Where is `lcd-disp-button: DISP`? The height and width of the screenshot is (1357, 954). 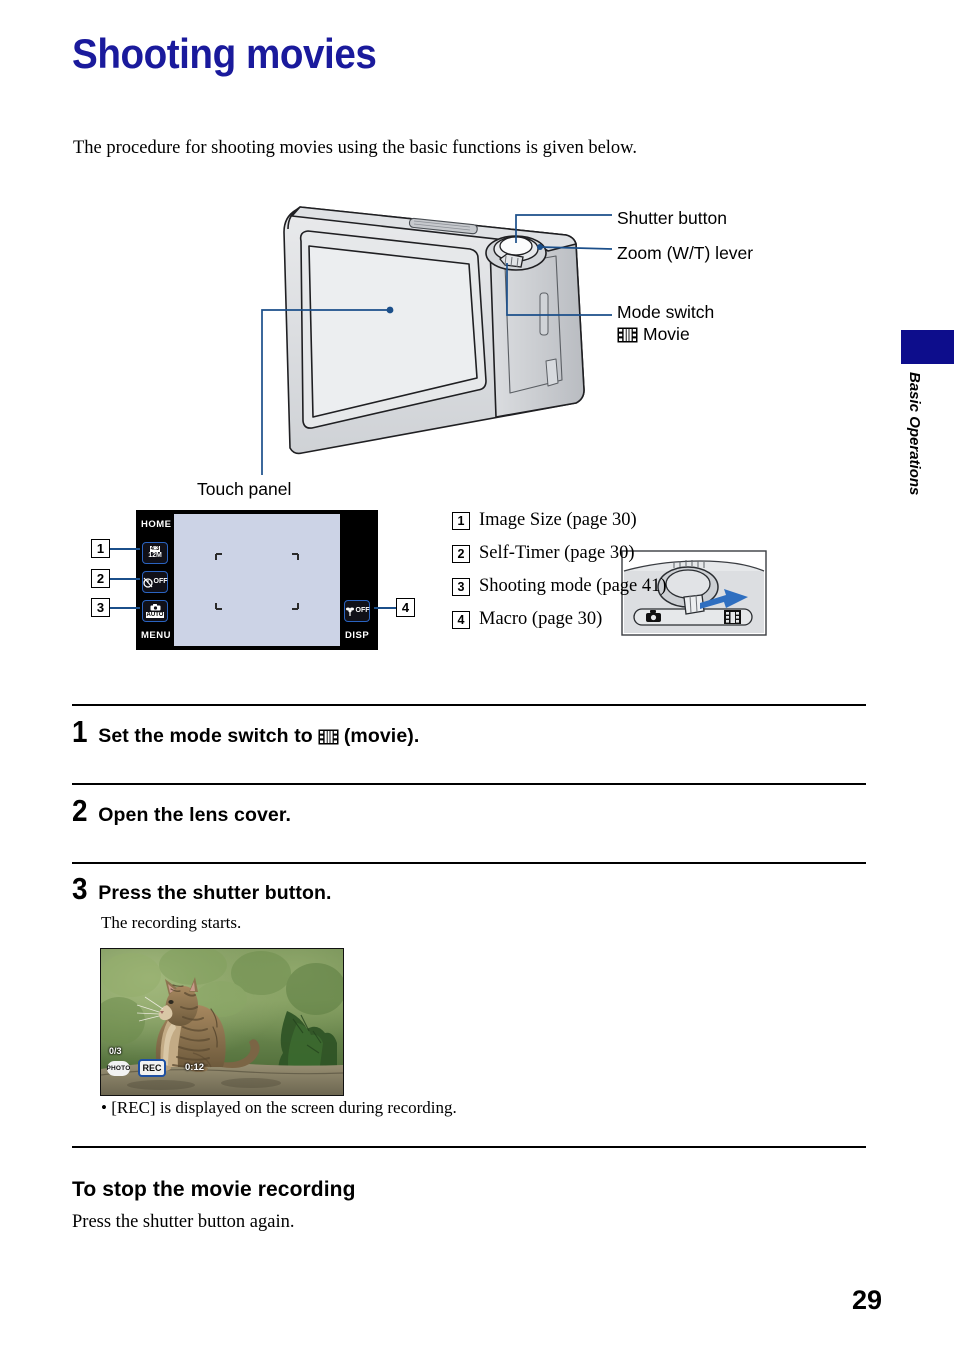
lcd-disp-button: DISP is located at coordinates (357, 635).